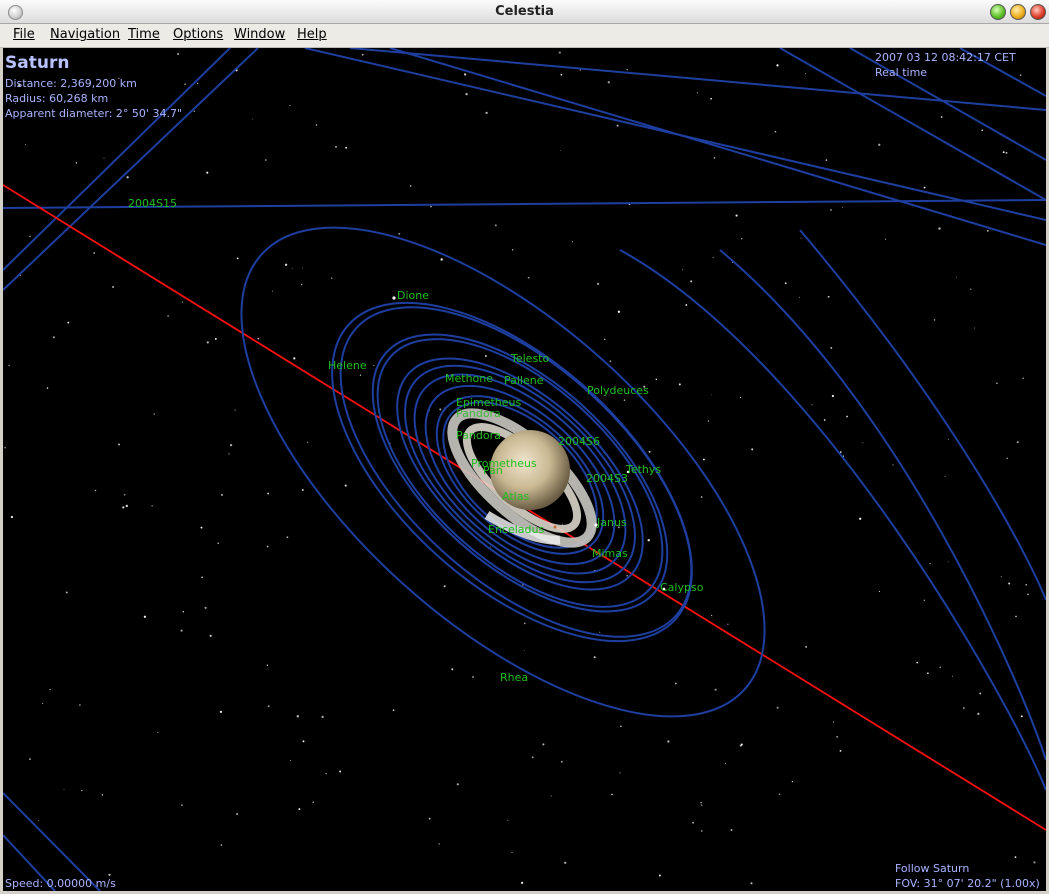 This screenshot has height=894, width=1049. I want to click on label-enceladus: Enceladus, so click(516, 529).